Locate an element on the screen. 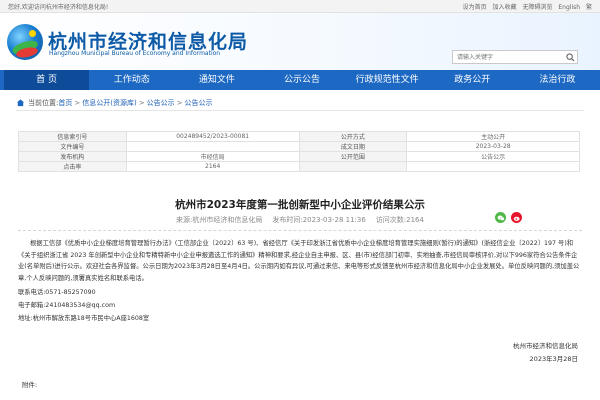 This screenshot has width=600, height=400. meta-value: 主动公开 is located at coordinates (493, 136).